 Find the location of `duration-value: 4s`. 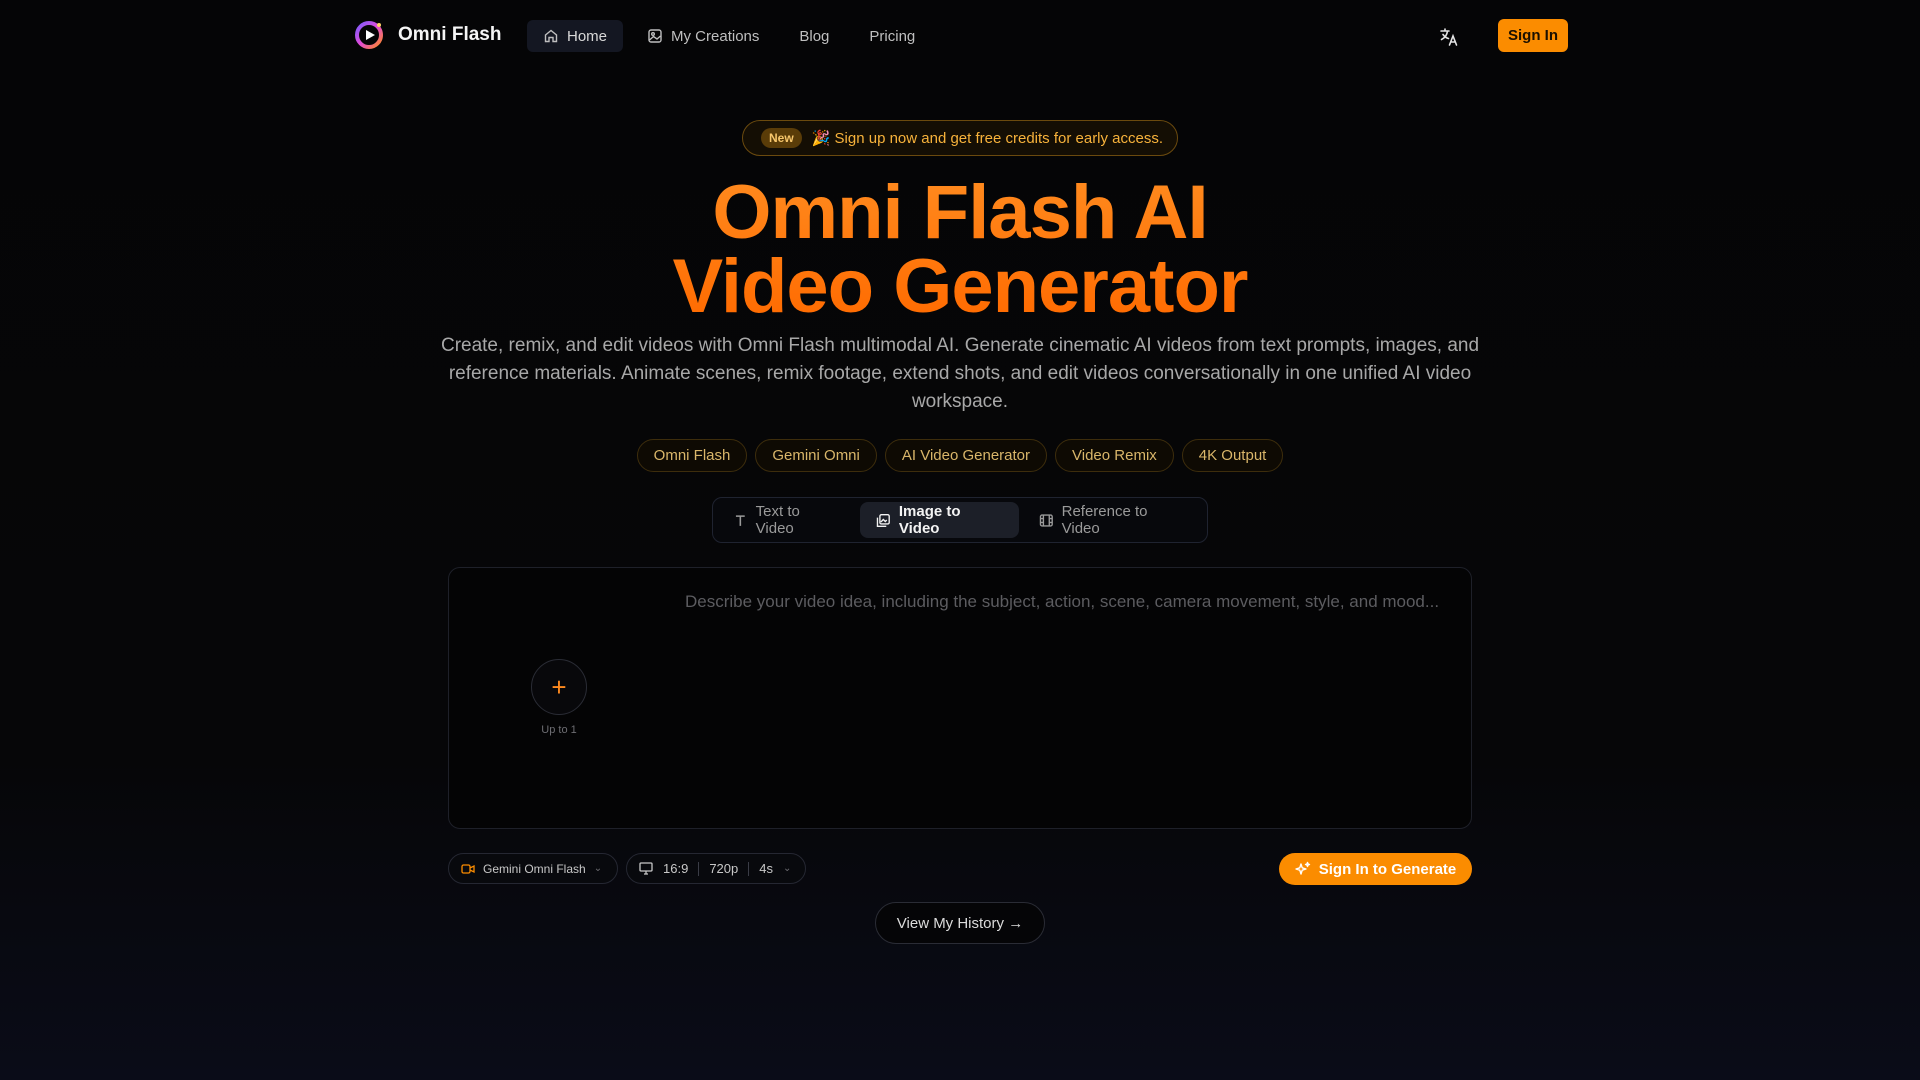

duration-value: 4s is located at coordinates (766, 868).